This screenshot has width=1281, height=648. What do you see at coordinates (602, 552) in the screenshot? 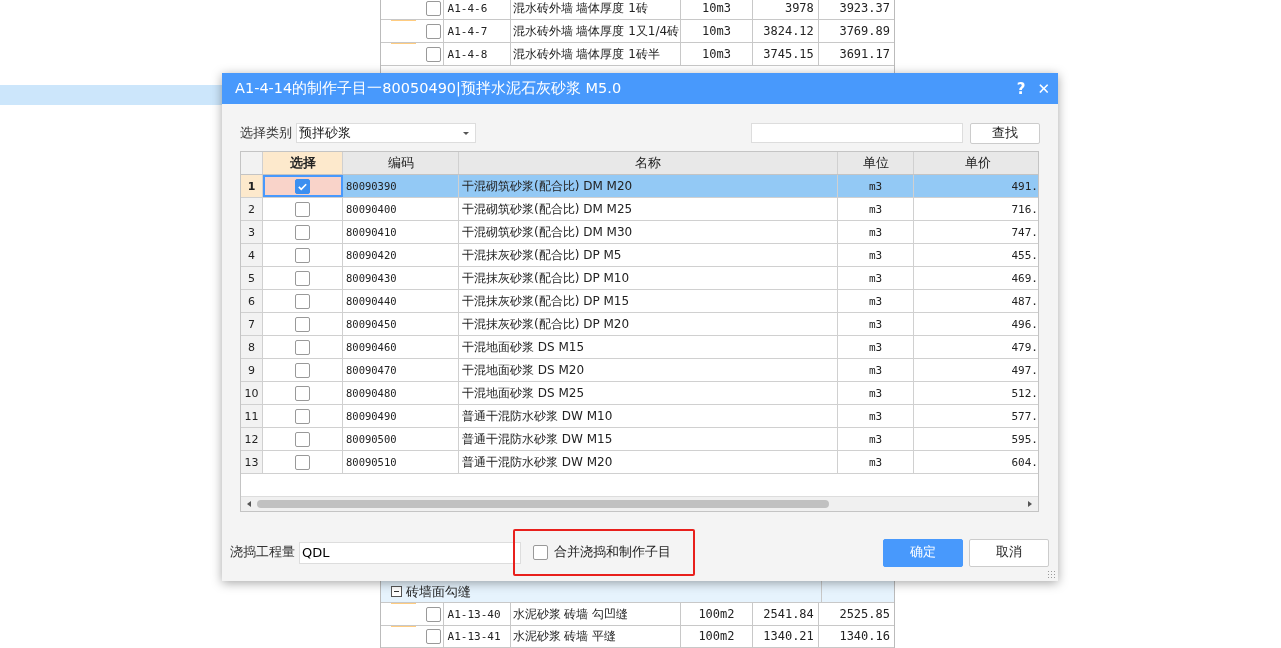
I see `merge-checkbox: 合并浇捣和制作子目` at bounding box center [602, 552].